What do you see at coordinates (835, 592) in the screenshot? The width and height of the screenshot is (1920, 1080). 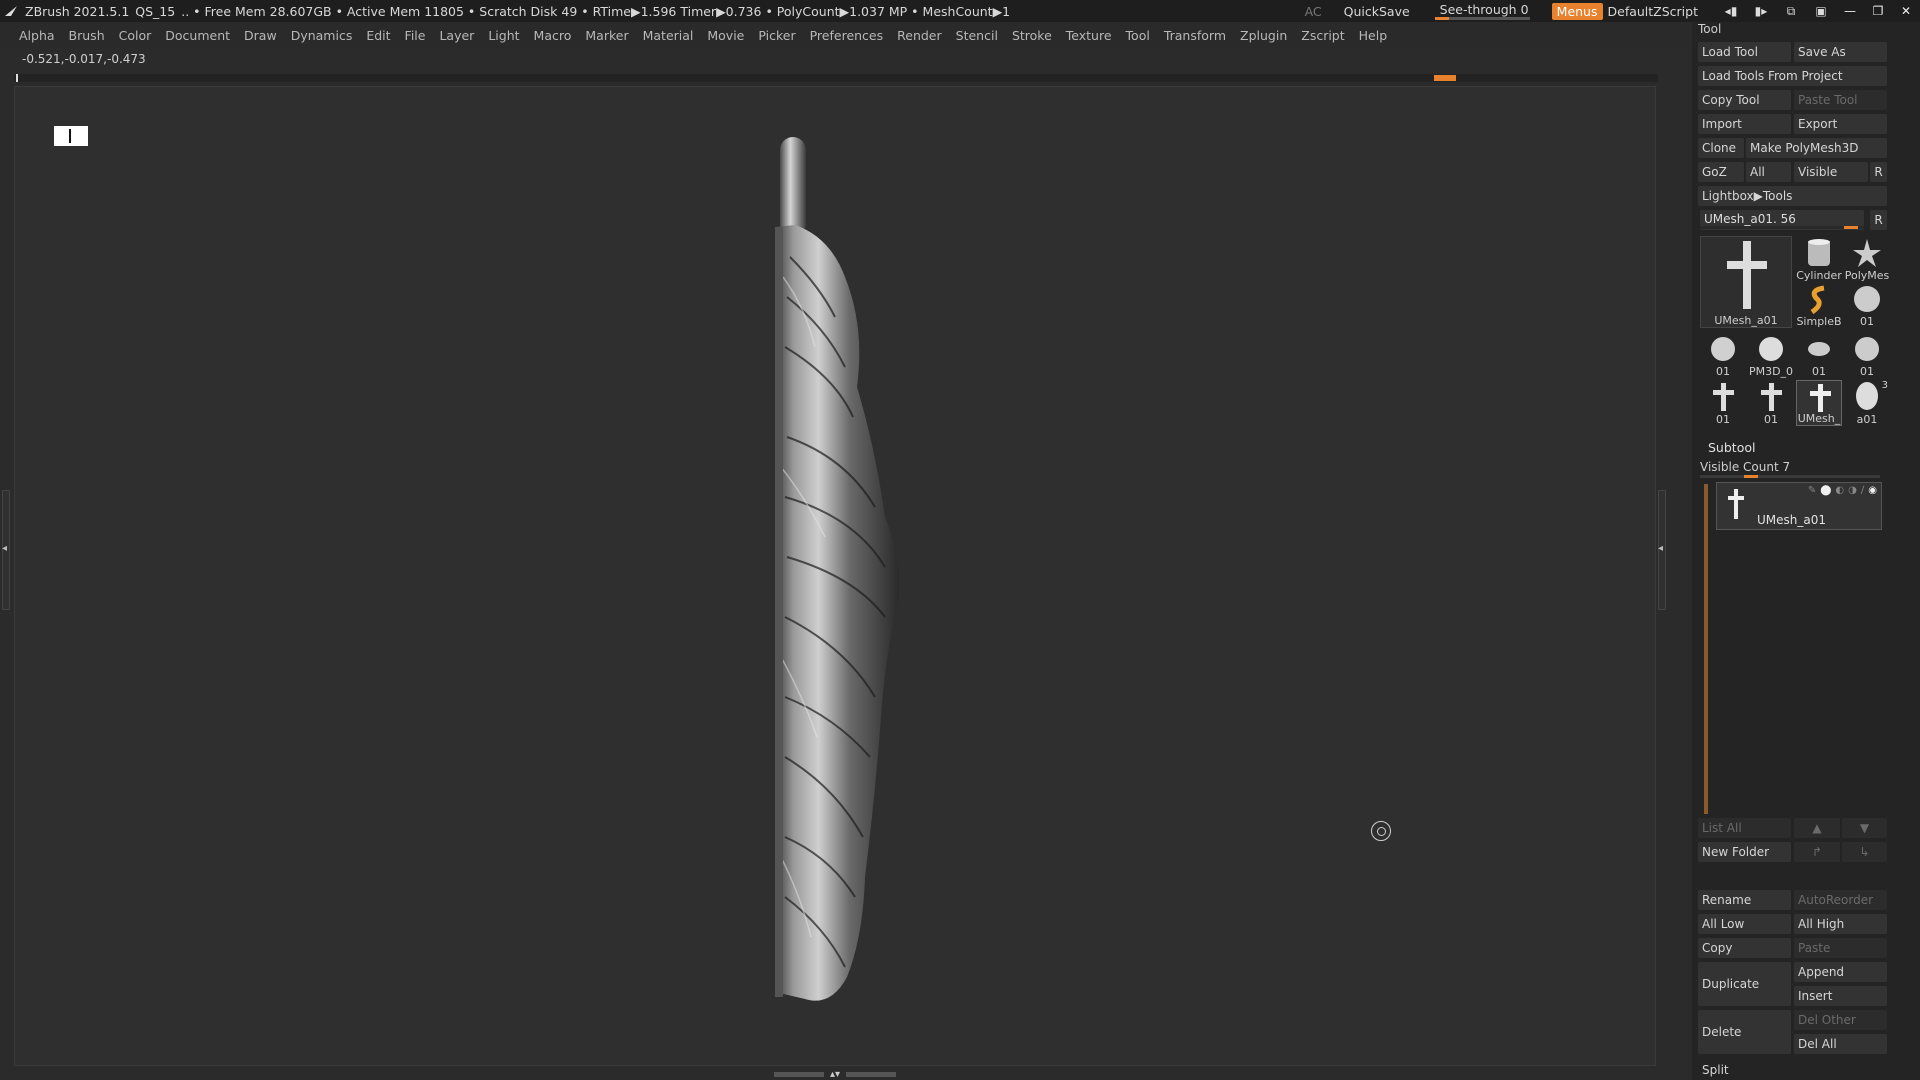 I see `sculpt-model` at bounding box center [835, 592].